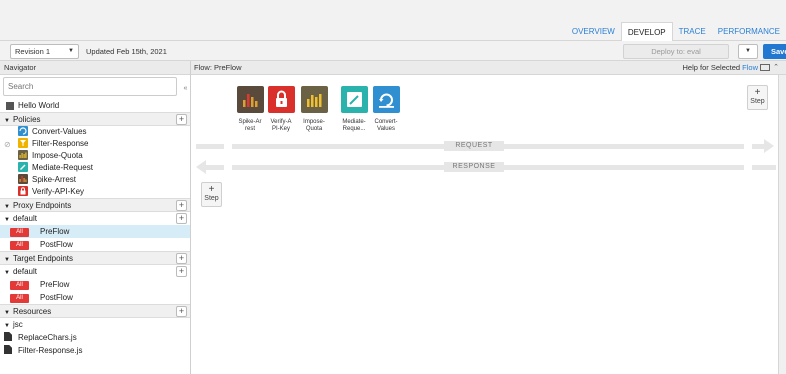 The height and width of the screenshot is (374, 786). I want to click on add-request-step-button: + Step, so click(757, 97).